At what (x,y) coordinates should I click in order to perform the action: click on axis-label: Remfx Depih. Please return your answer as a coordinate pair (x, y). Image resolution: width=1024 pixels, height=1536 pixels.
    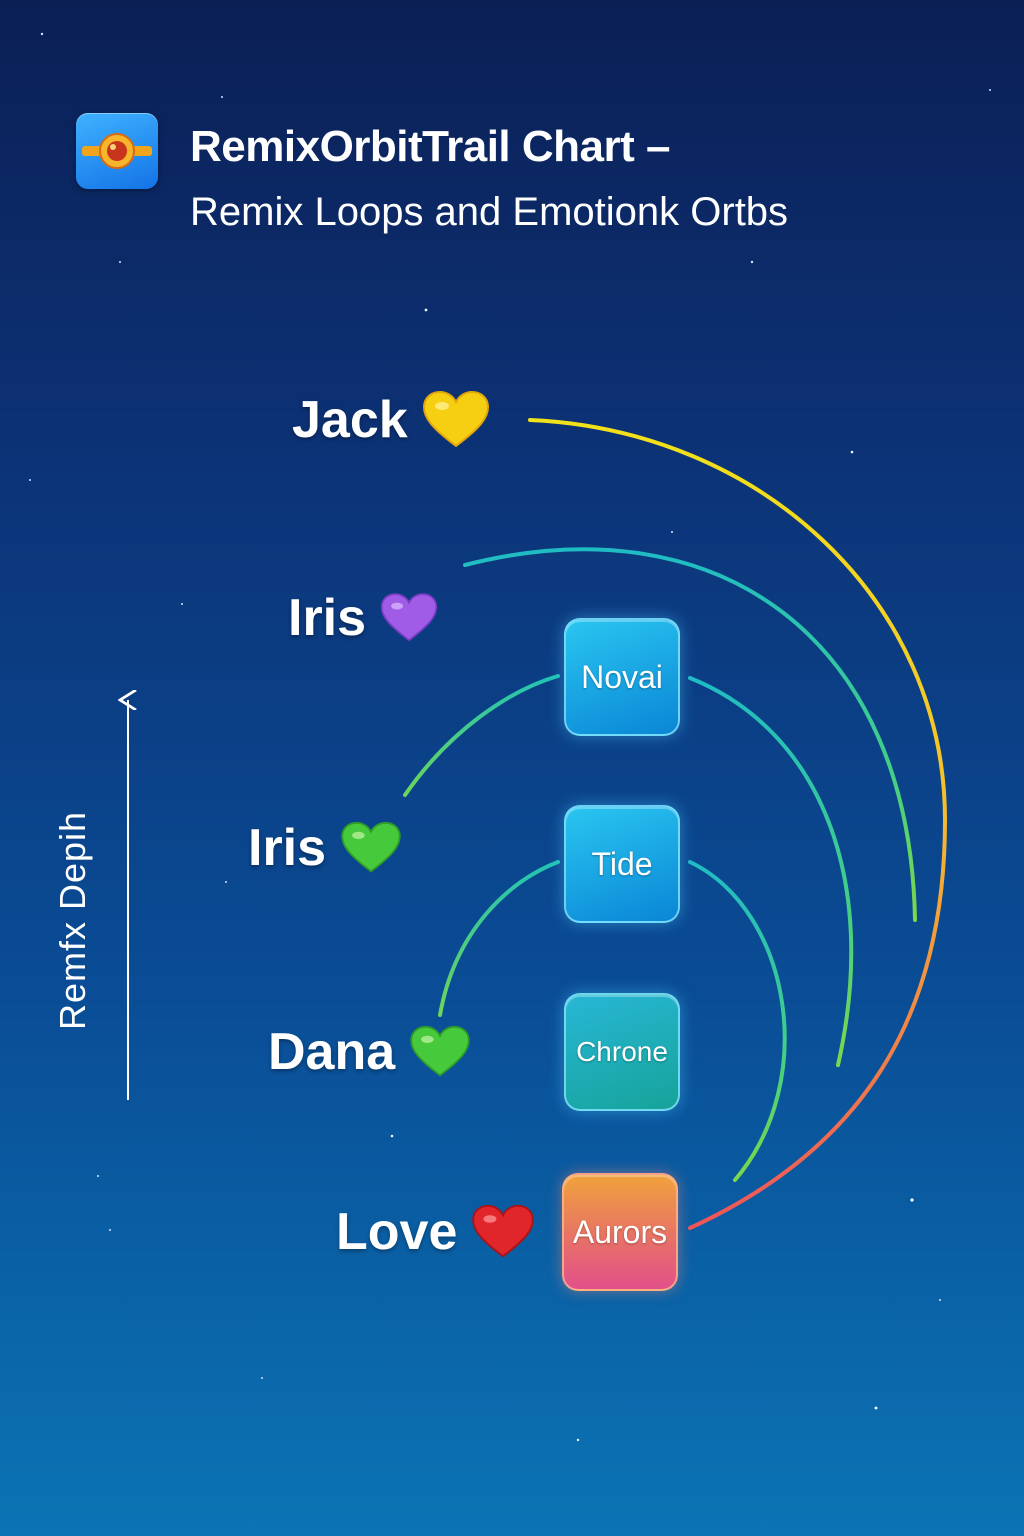
    Looking at the image, I should click on (72, 920).